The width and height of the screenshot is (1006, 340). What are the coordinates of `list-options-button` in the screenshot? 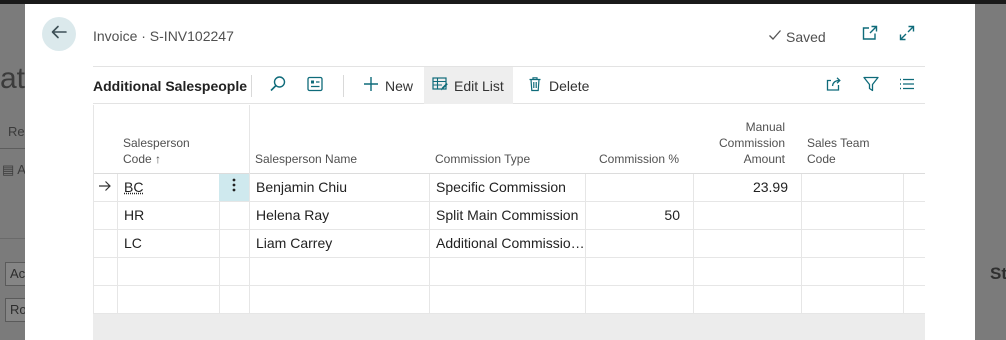 It's located at (907, 86).